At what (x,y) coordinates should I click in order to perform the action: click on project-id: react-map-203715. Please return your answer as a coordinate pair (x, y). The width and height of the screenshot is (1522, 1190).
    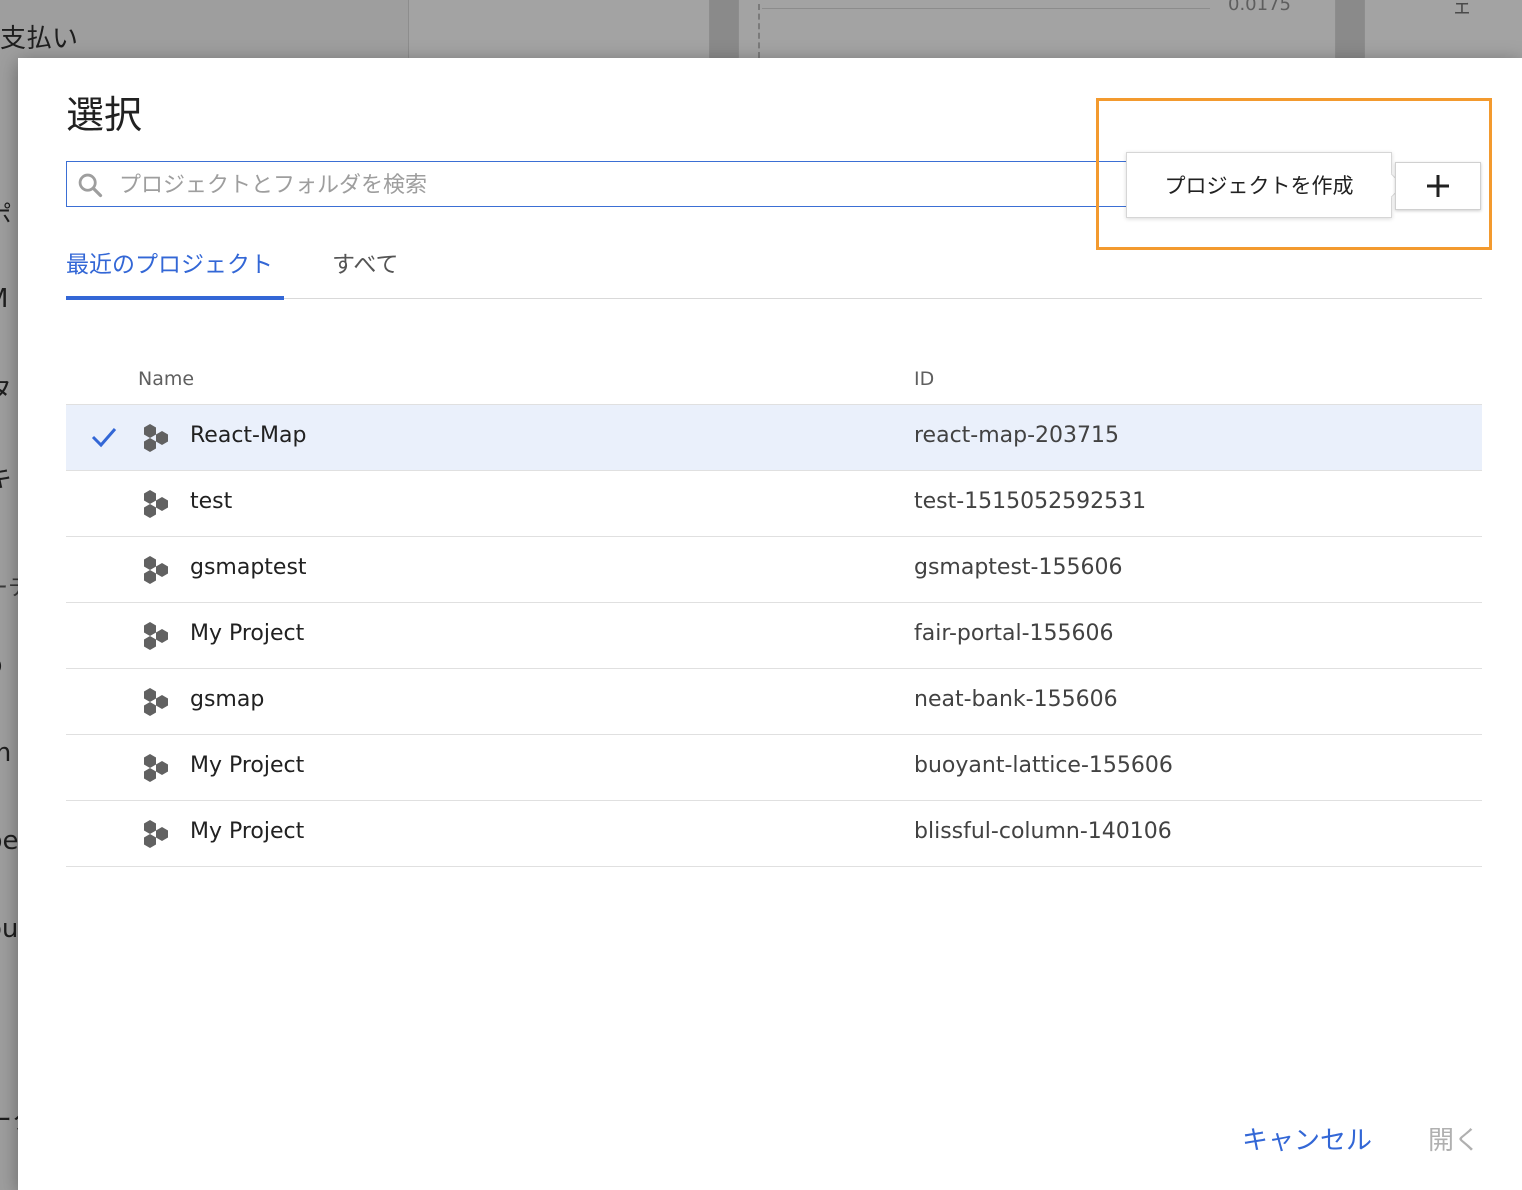
    Looking at the image, I should click on (1017, 435).